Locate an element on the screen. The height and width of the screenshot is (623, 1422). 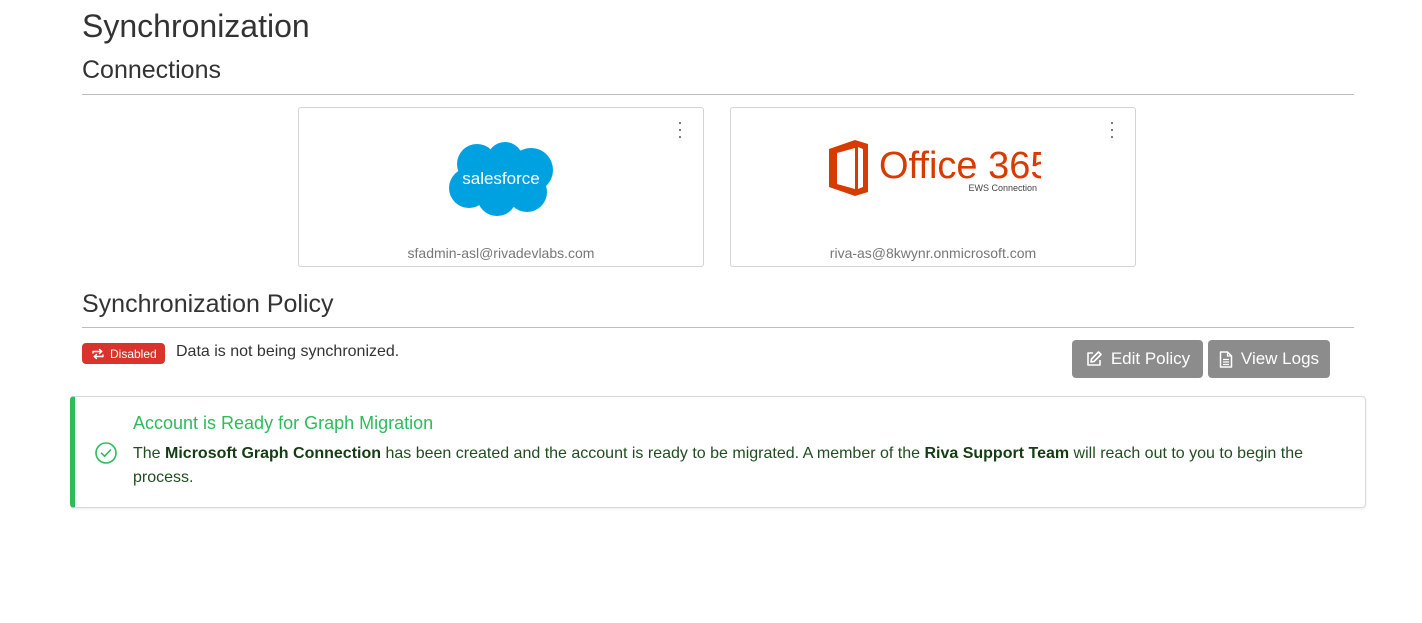
page-title: Synchronization is located at coordinates (196, 26).